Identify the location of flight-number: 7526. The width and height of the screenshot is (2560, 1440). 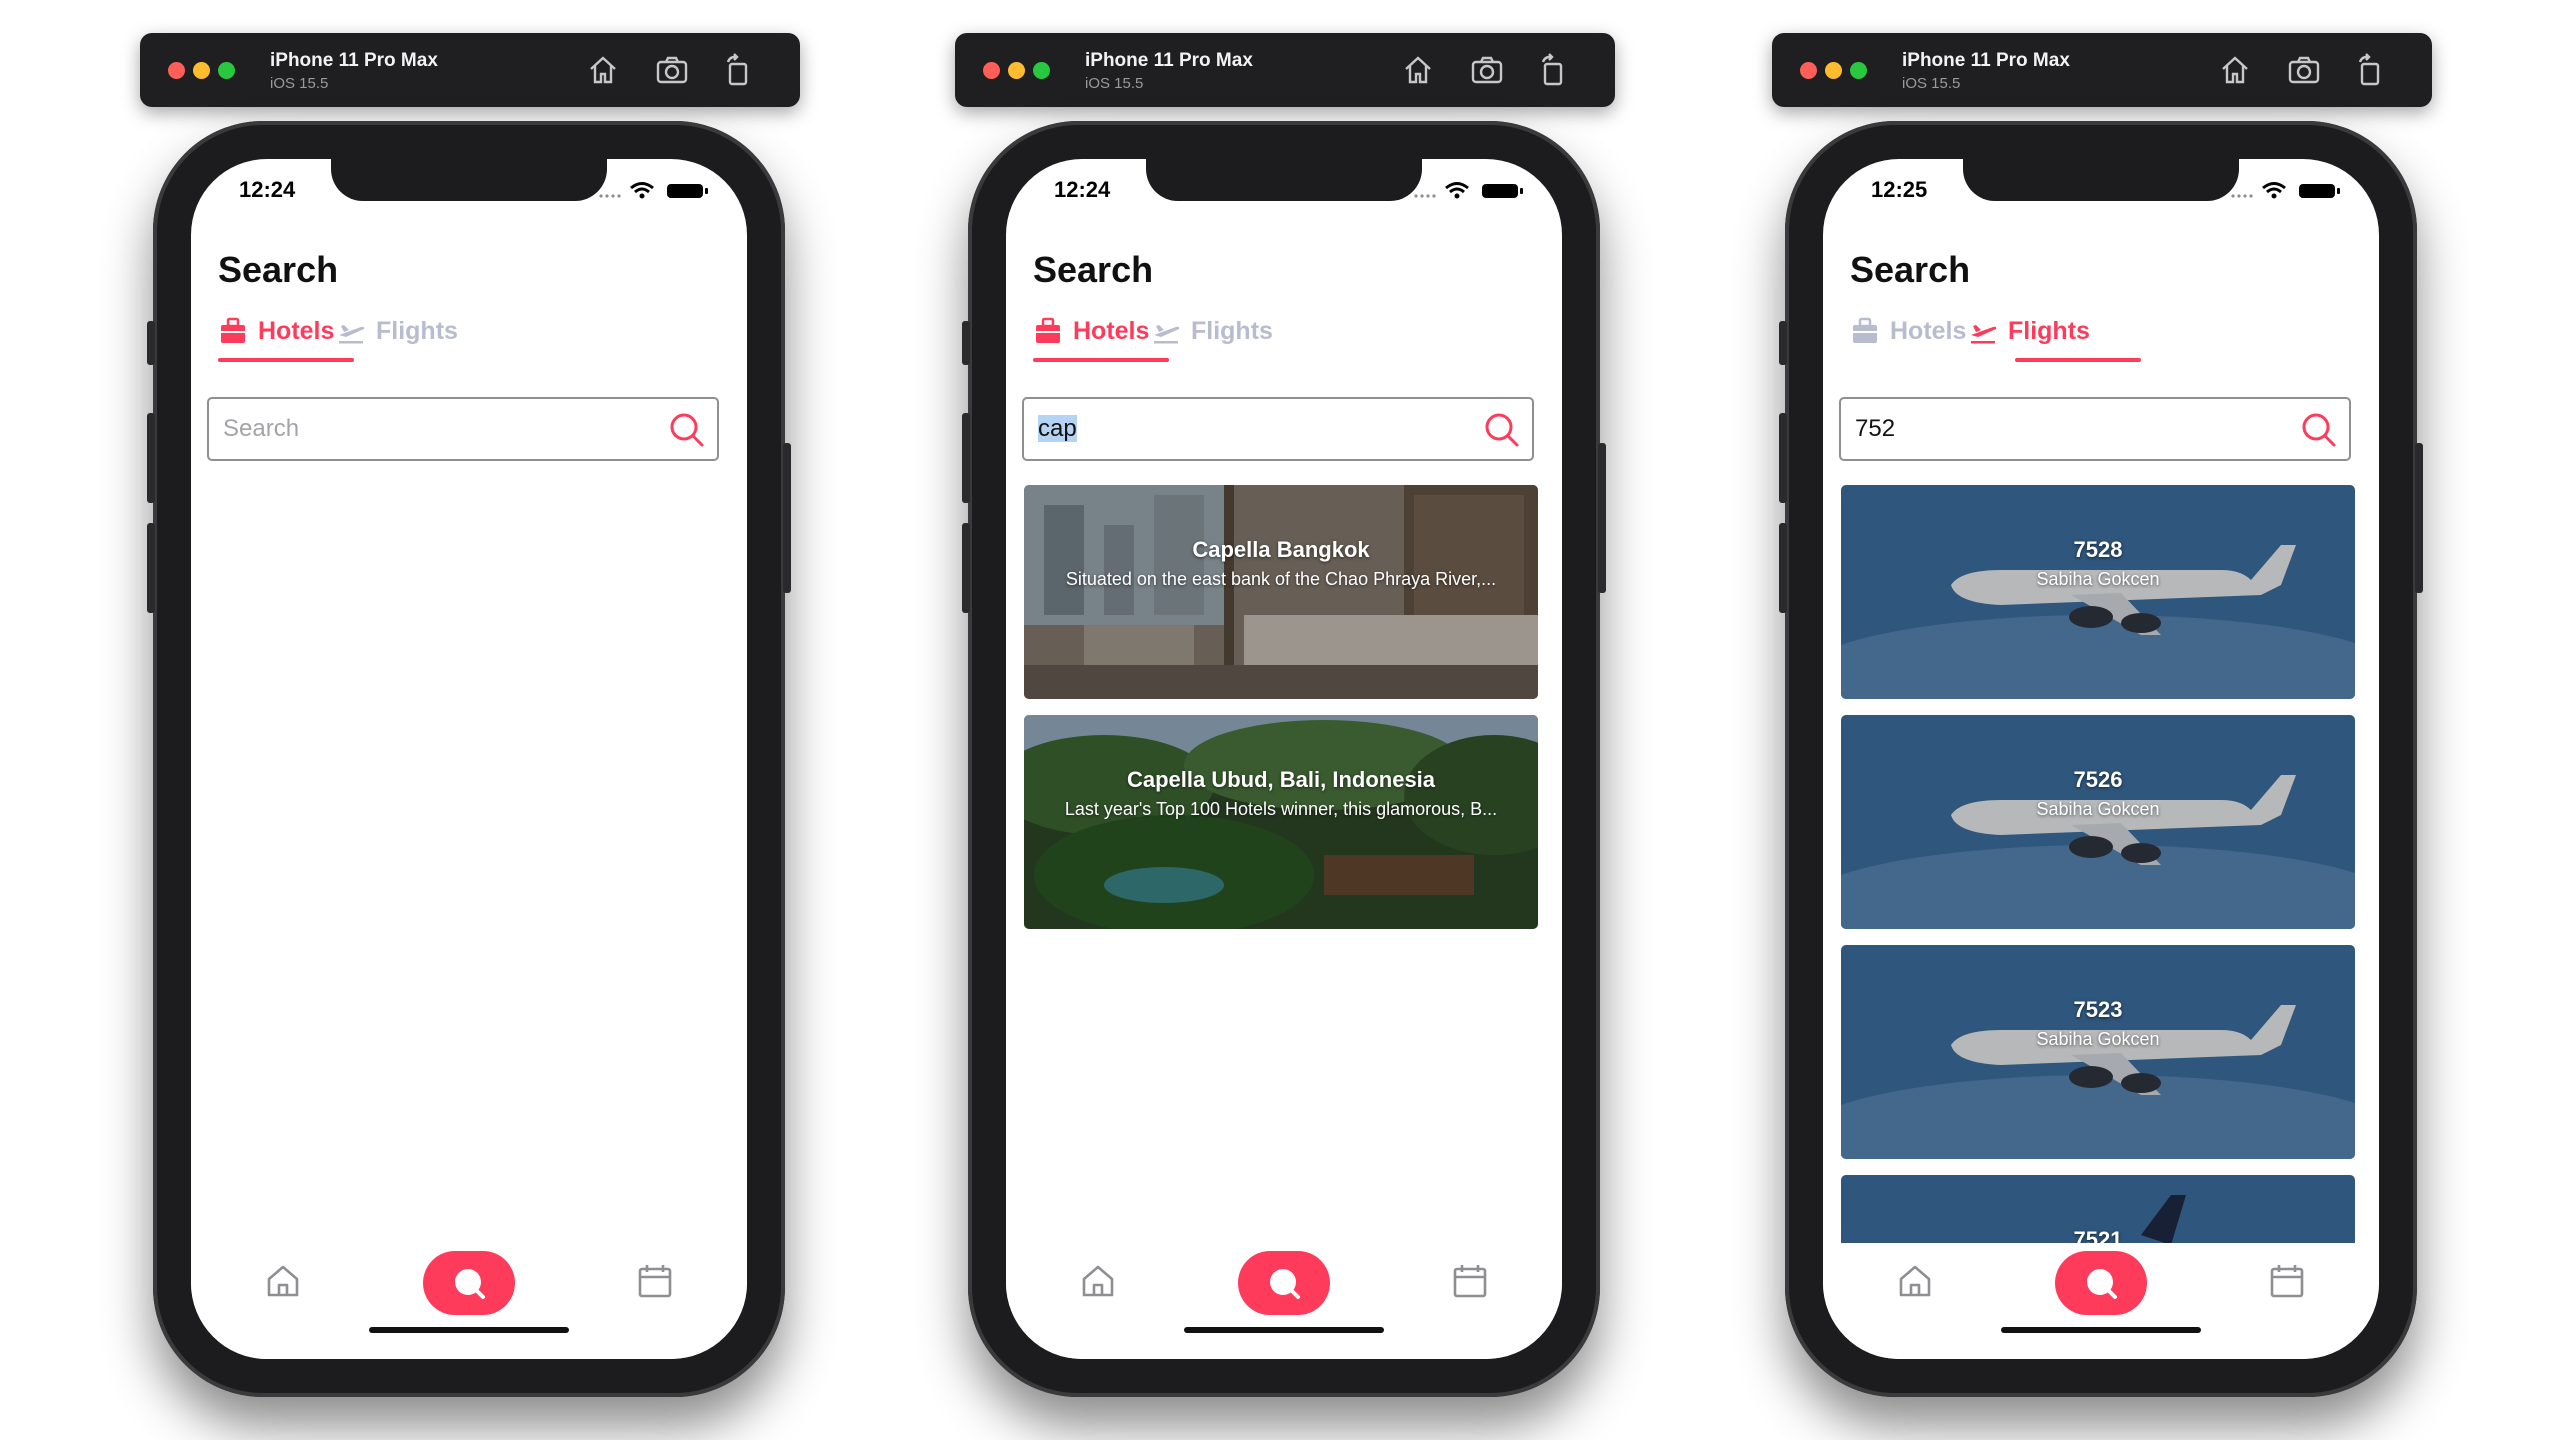
(2098, 779).